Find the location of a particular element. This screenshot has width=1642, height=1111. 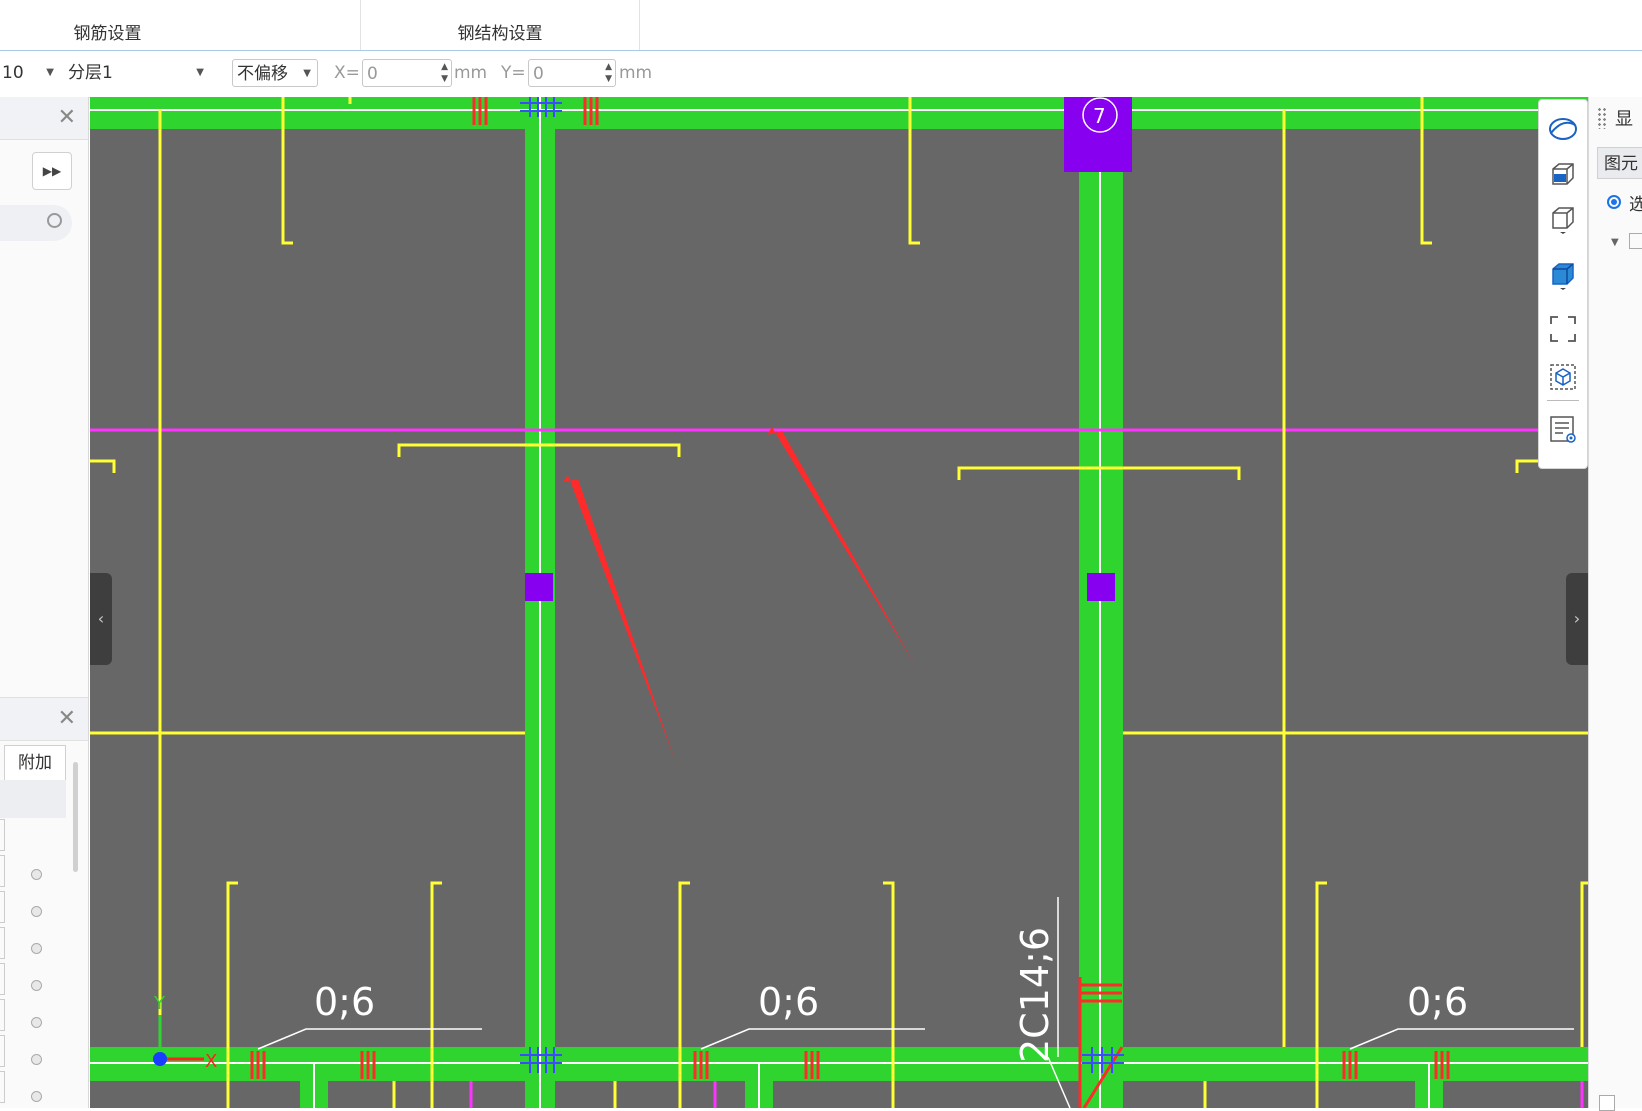

offset-select: 不偏移 ▼ is located at coordinates (275, 73).